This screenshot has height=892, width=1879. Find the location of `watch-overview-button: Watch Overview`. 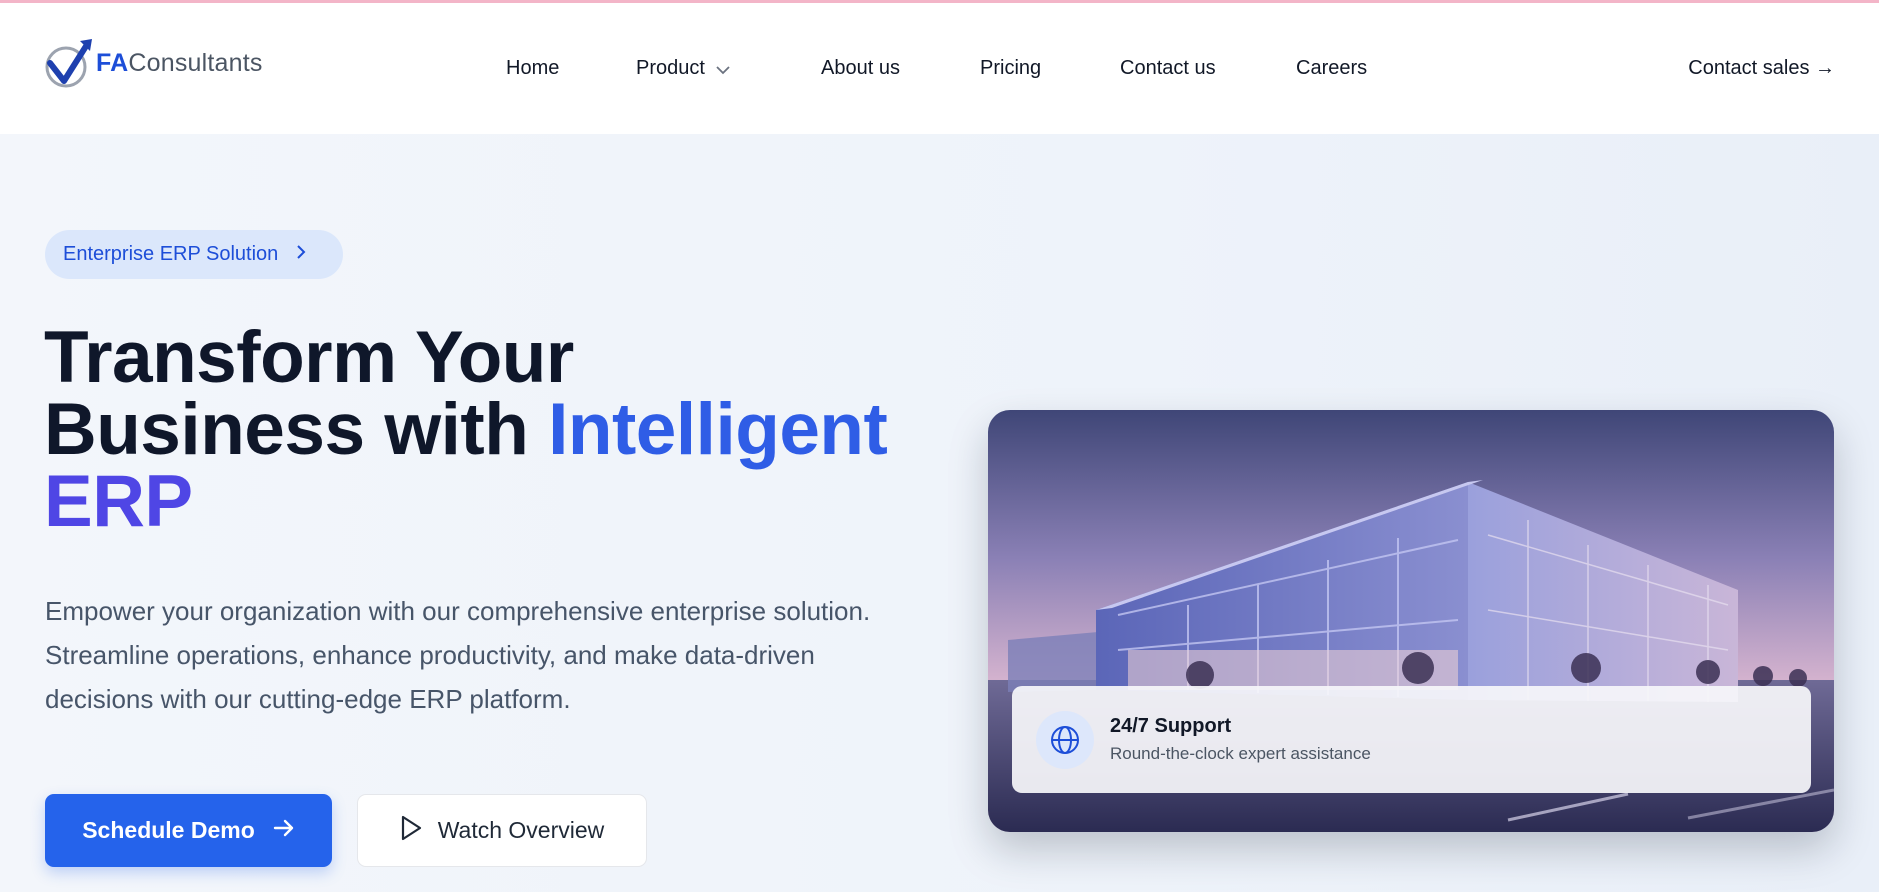

watch-overview-button: Watch Overview is located at coordinates (502, 830).